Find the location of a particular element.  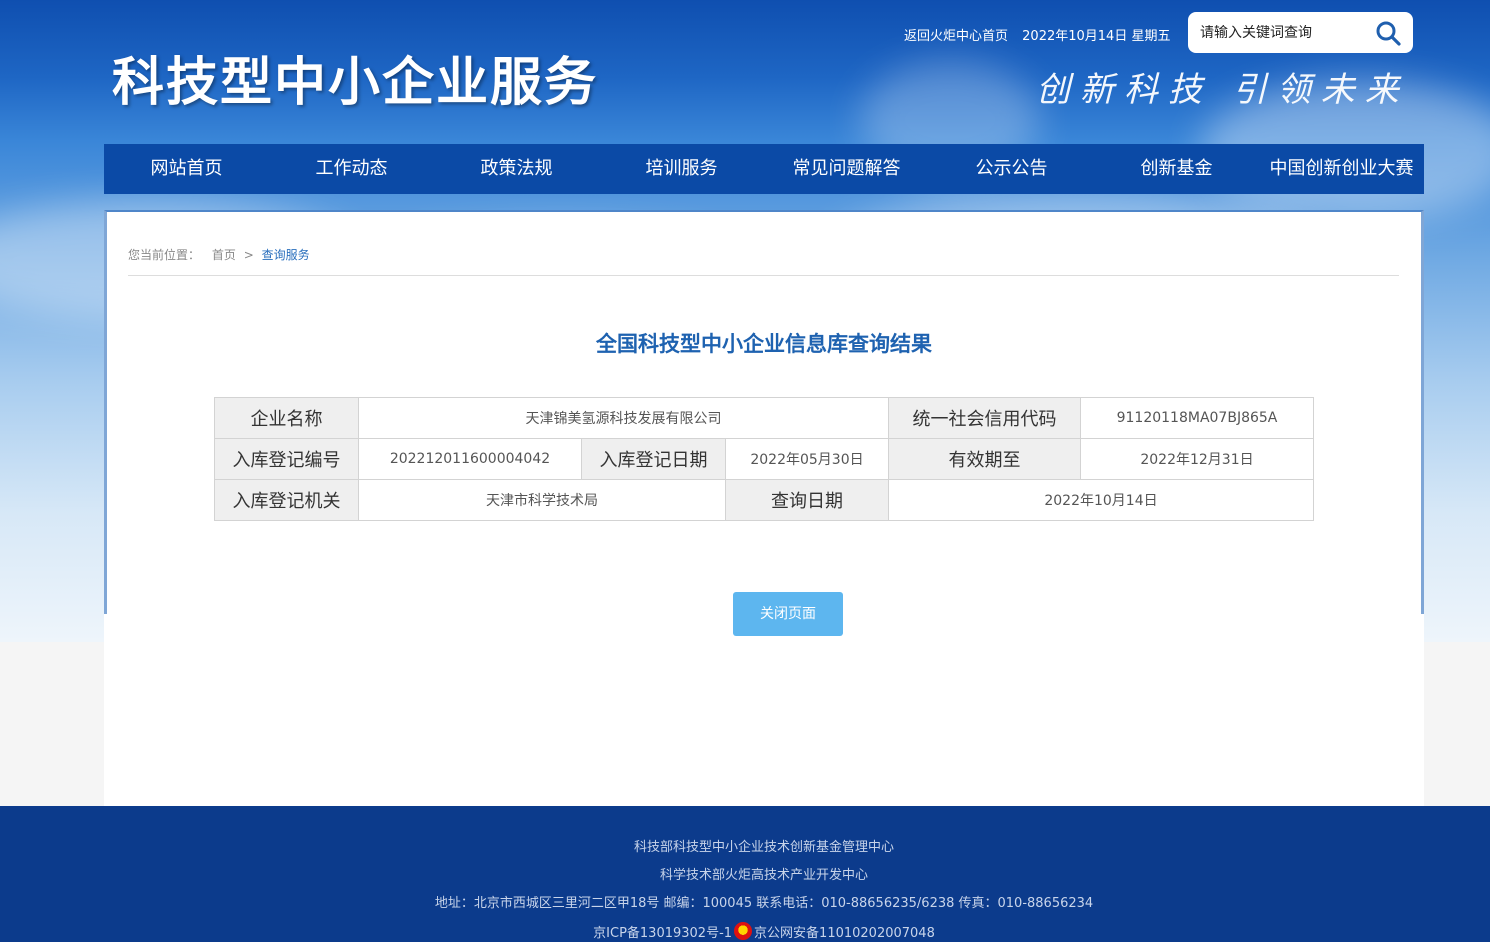

value-reg-authority: 天津市科学技术局 is located at coordinates (542, 500).